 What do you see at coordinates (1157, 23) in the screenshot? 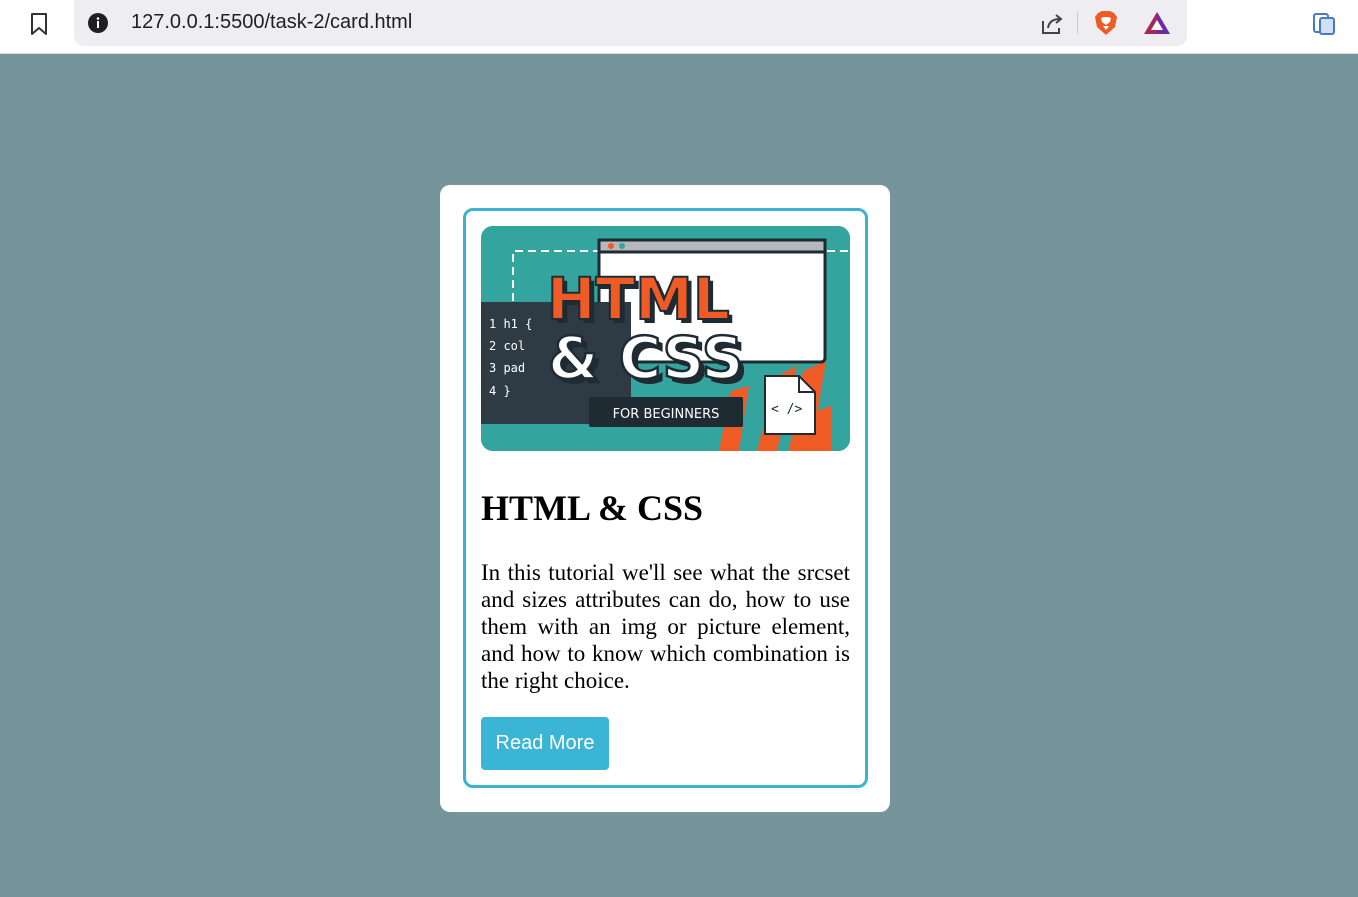
I see `rewards-icon` at bounding box center [1157, 23].